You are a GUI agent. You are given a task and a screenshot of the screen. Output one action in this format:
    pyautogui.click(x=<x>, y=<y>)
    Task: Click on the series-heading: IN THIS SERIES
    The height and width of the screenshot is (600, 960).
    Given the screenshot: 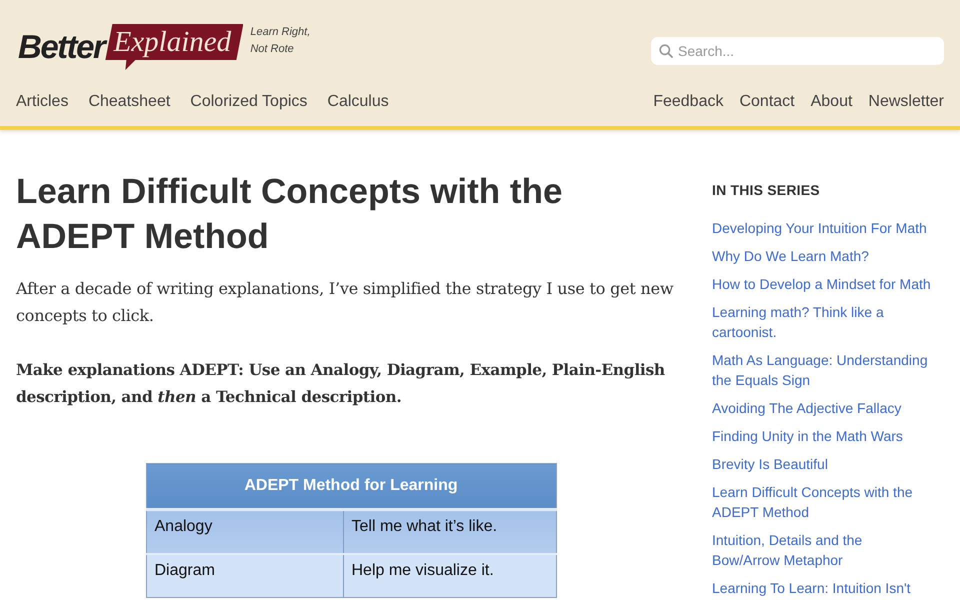 What is the action you would take?
    pyautogui.click(x=766, y=190)
    